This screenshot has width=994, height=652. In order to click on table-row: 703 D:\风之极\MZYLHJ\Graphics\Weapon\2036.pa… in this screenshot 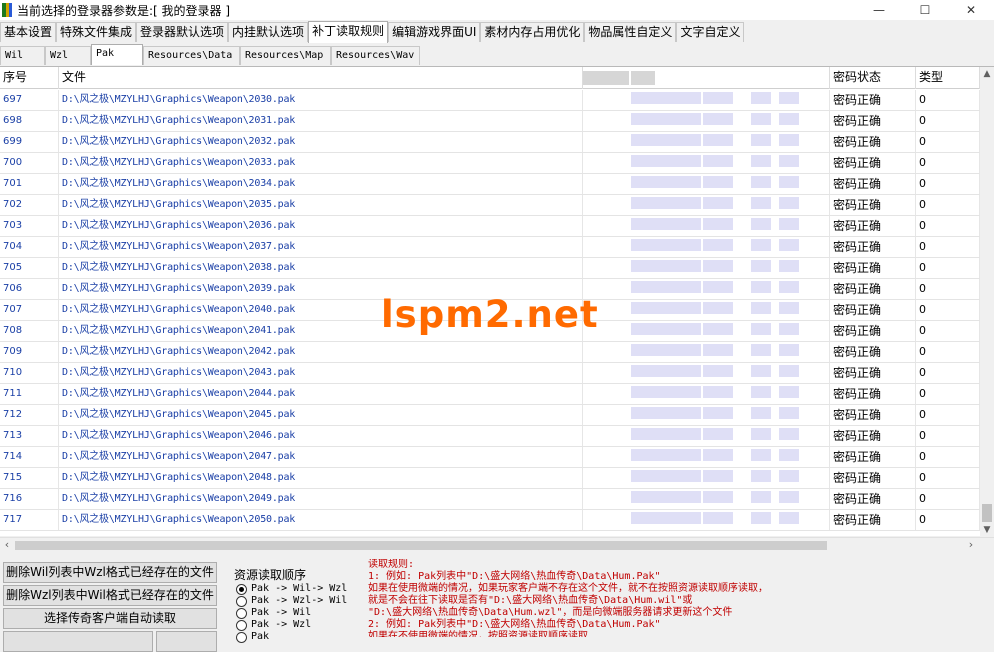, I will do `click(490, 226)`.